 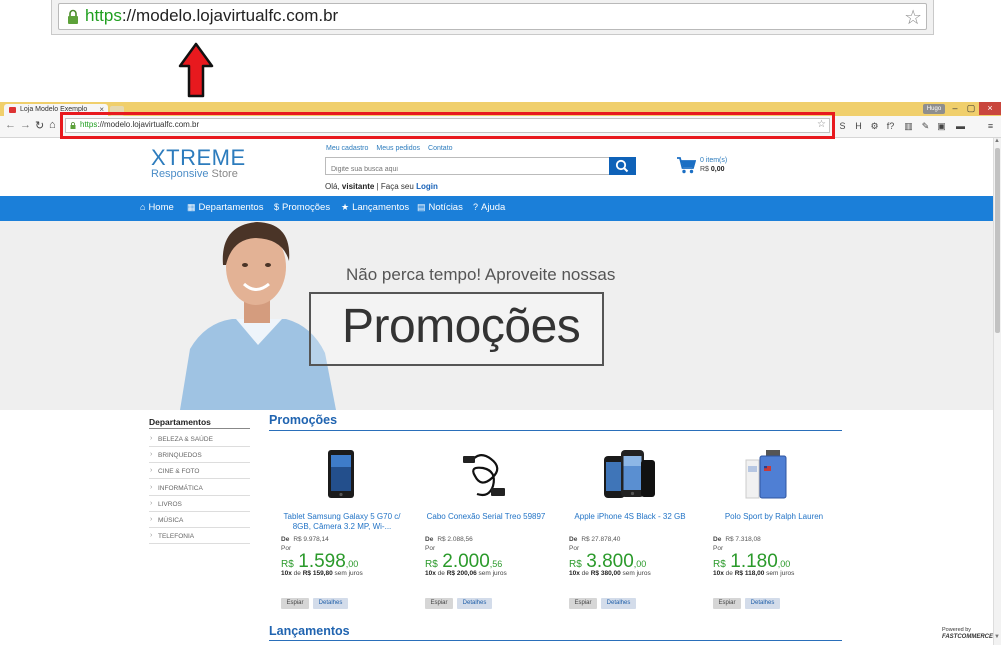 I want to click on scroll-down-arrow-icon: ▼, so click(x=997, y=637).